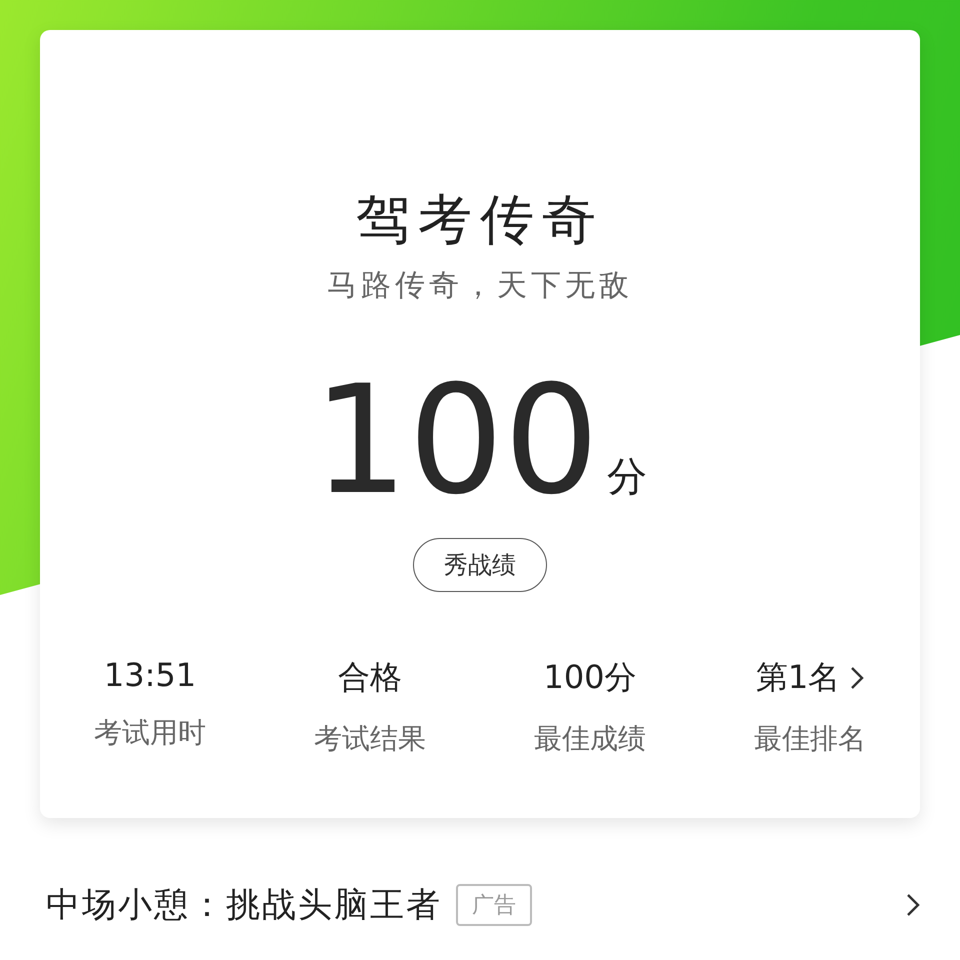  What do you see at coordinates (480, 285) in the screenshot?
I see `slogan: 马路传奇，天下无敌` at bounding box center [480, 285].